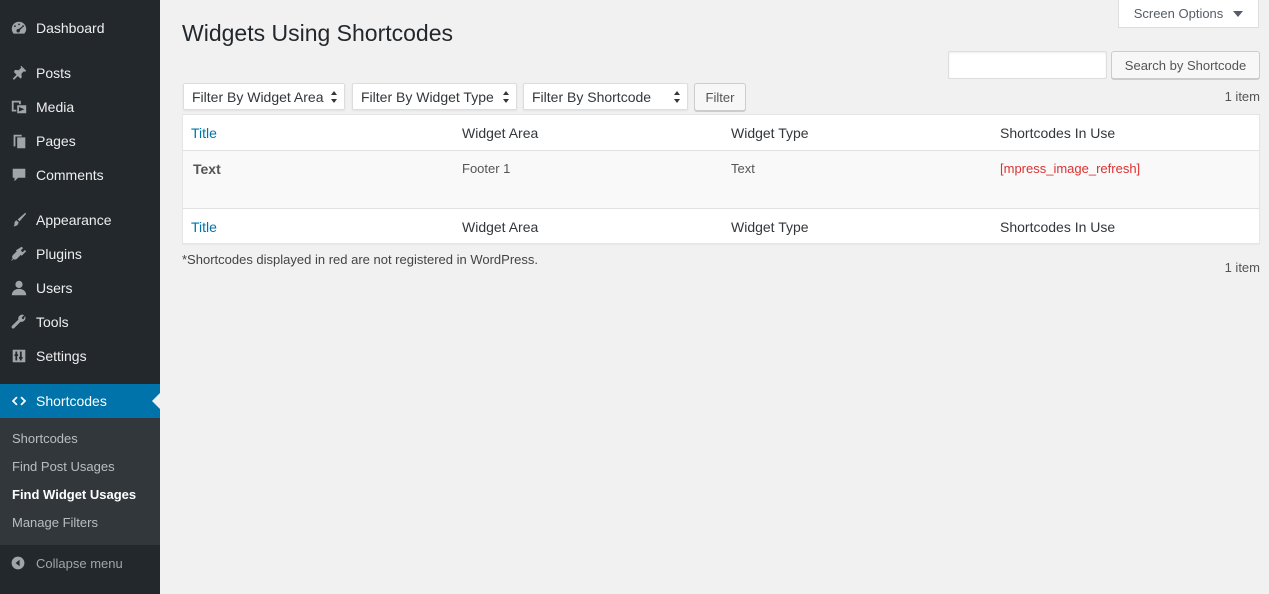 This screenshot has width=1269, height=594. I want to click on menu-item-shortcodes: Shortcodes, so click(80, 401).